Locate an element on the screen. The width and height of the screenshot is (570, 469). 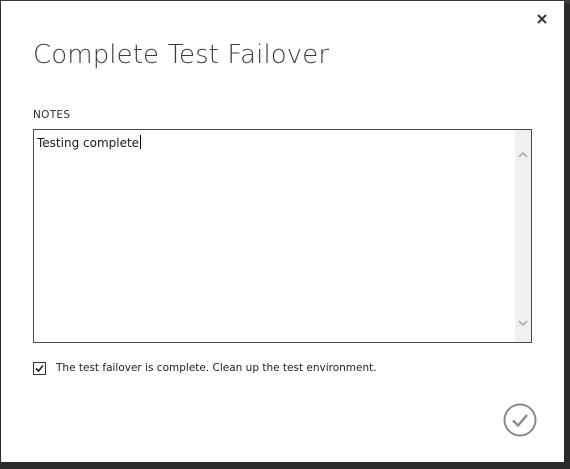
dialog-title: Complete Test Failover is located at coordinates (181, 55).